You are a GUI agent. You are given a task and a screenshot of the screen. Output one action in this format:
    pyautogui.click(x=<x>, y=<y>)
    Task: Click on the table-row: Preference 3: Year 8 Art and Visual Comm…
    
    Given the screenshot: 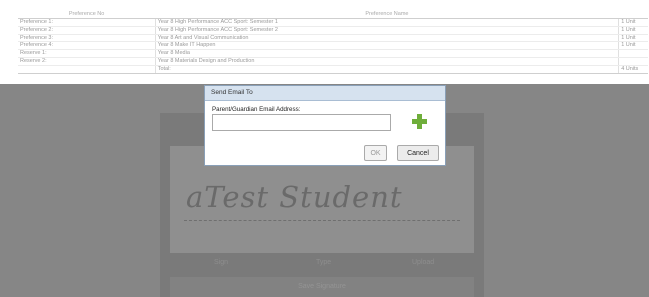 What is the action you would take?
    pyautogui.click(x=333, y=38)
    